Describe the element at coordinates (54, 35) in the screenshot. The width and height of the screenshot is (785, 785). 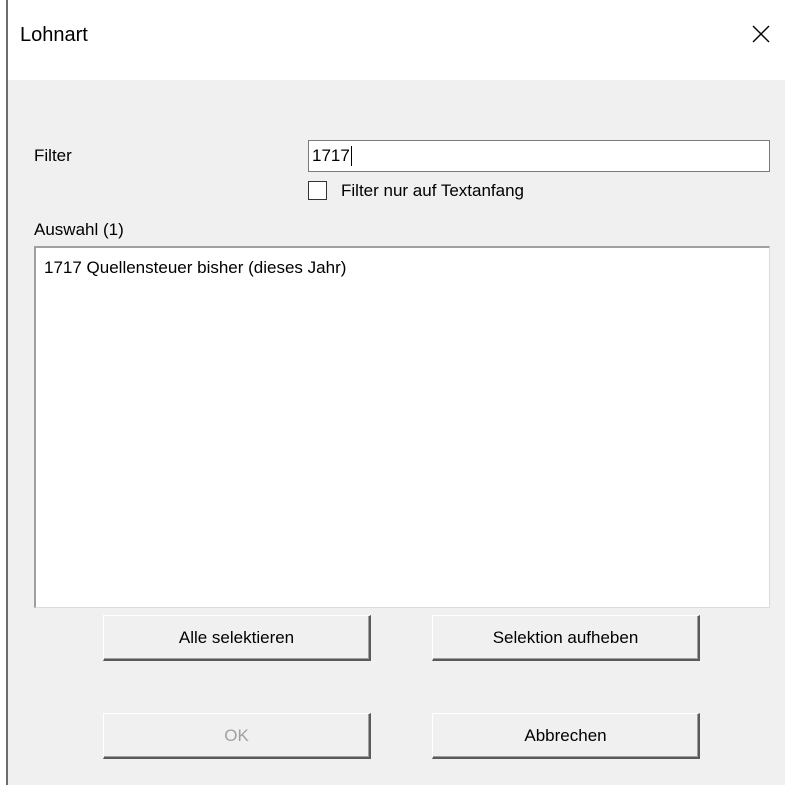
I see `window-title: Lohnart` at that location.